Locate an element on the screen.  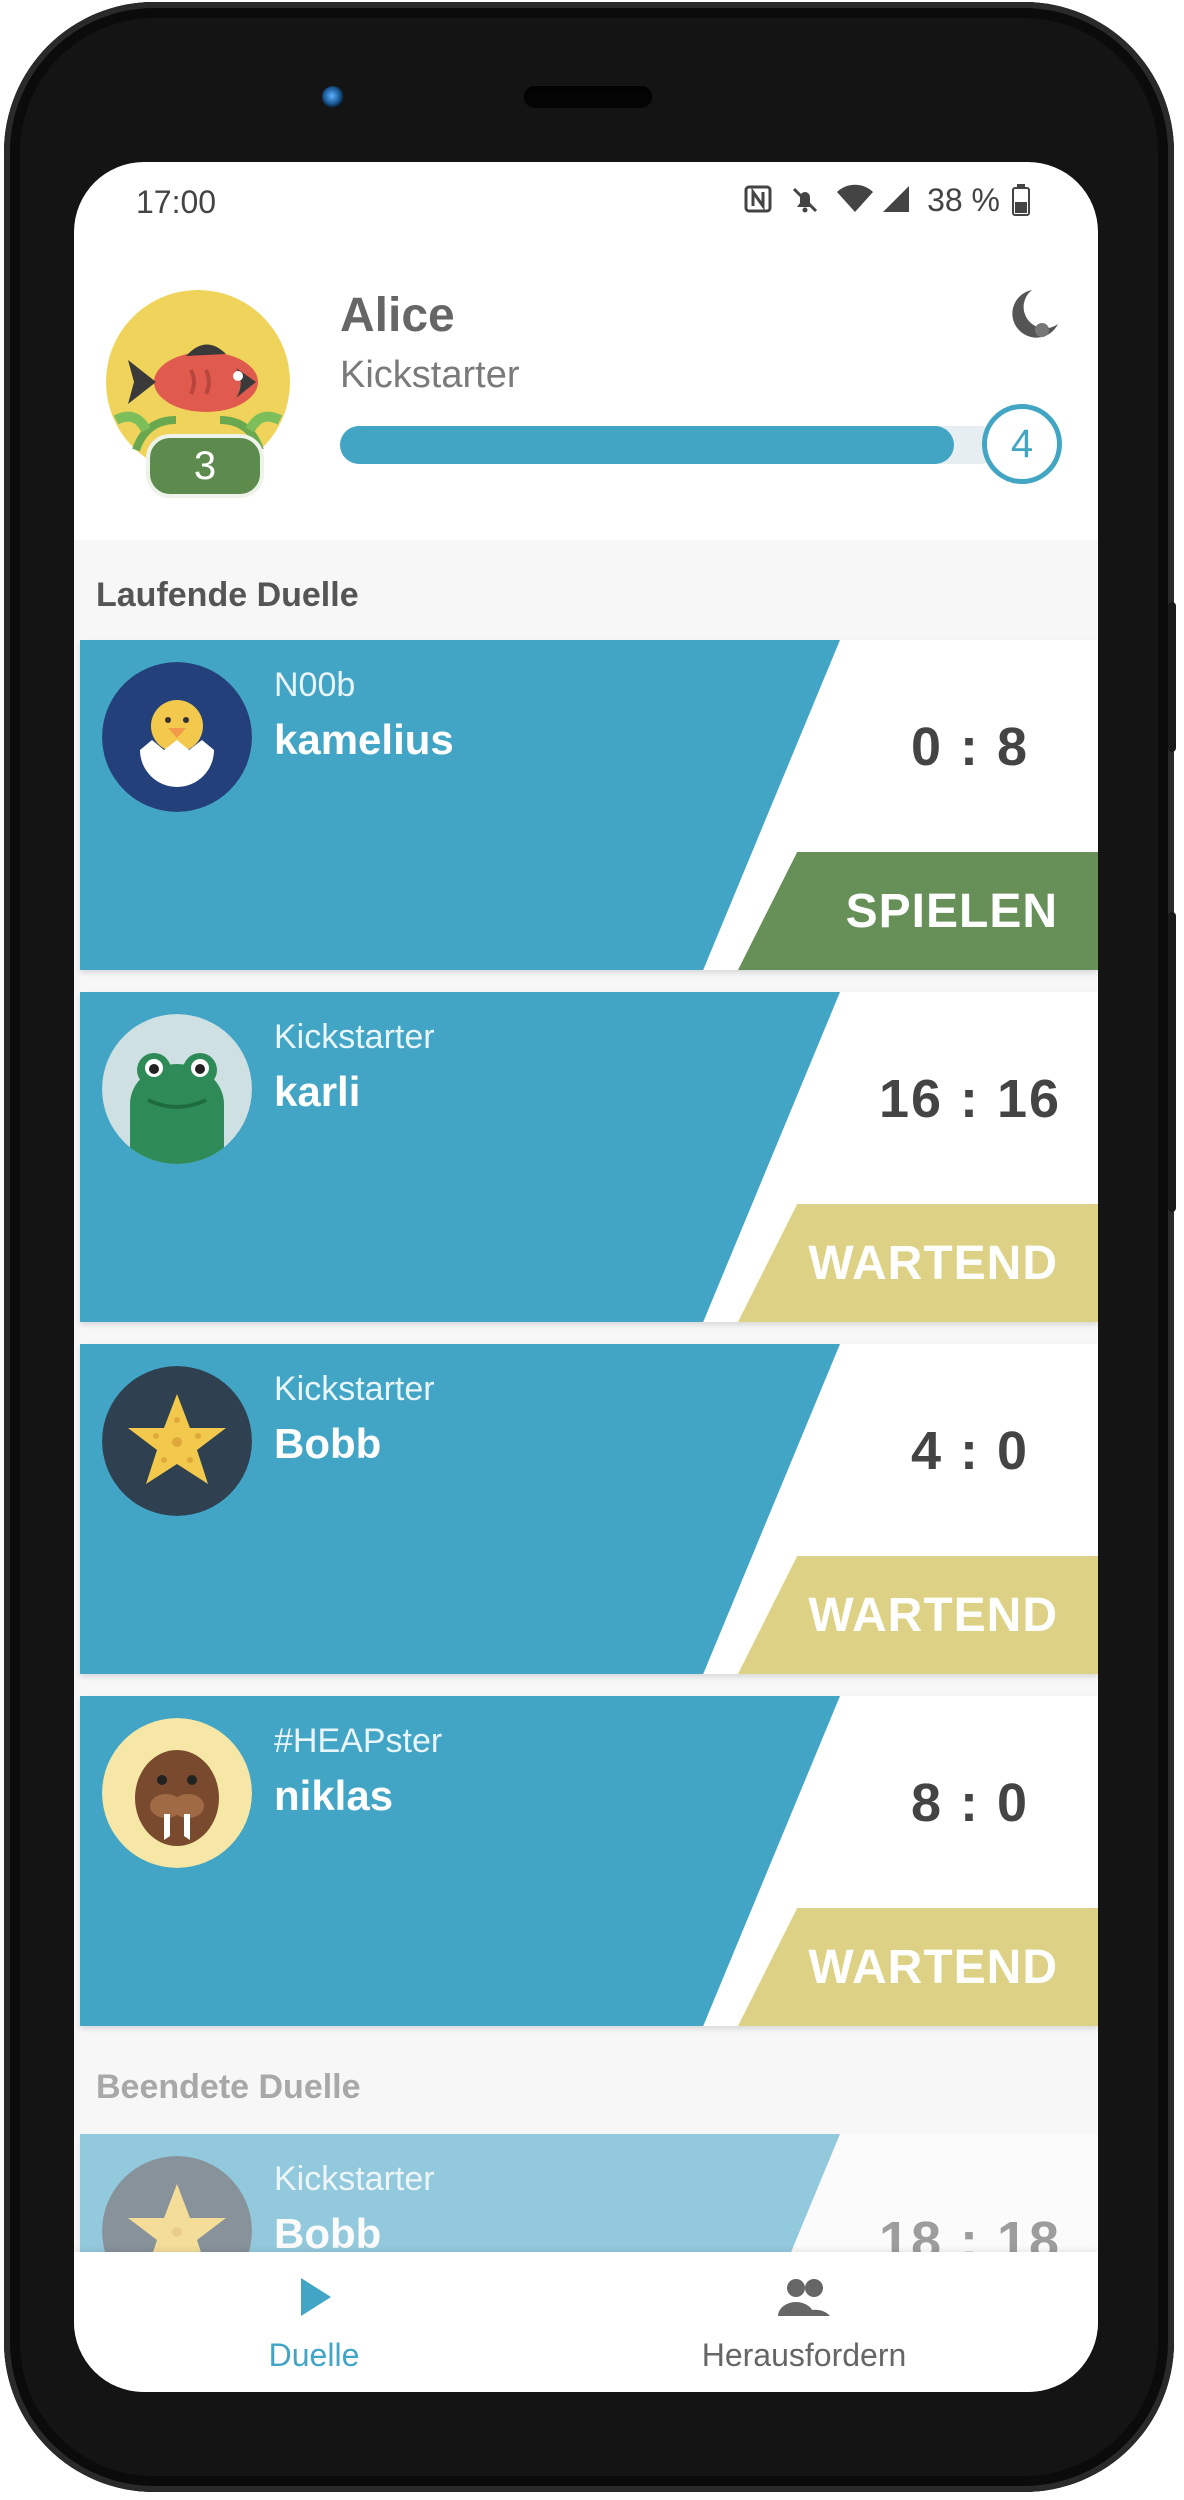
people-icon is located at coordinates (804, 2299).